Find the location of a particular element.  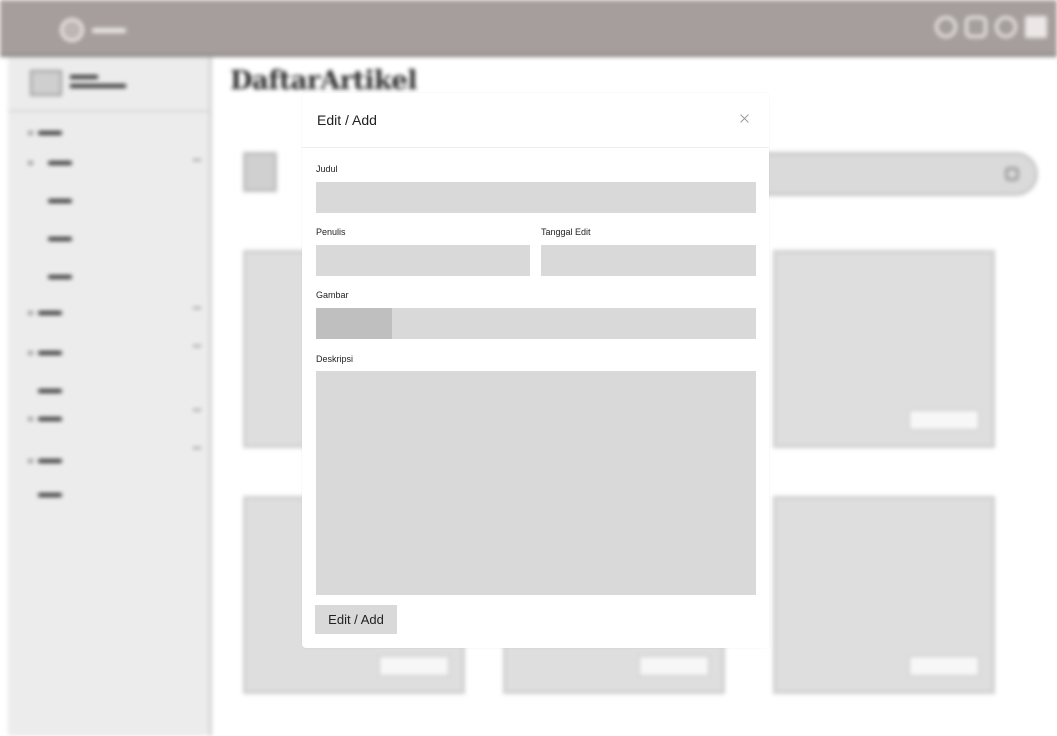

gambar-label: Gambar is located at coordinates (332, 295).